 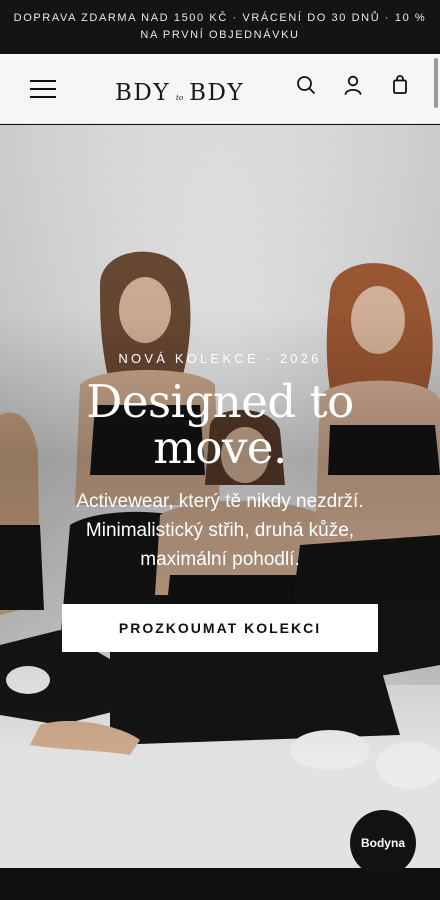 I want to click on hero-headline-line-1: Designed to, so click(x=220, y=401).